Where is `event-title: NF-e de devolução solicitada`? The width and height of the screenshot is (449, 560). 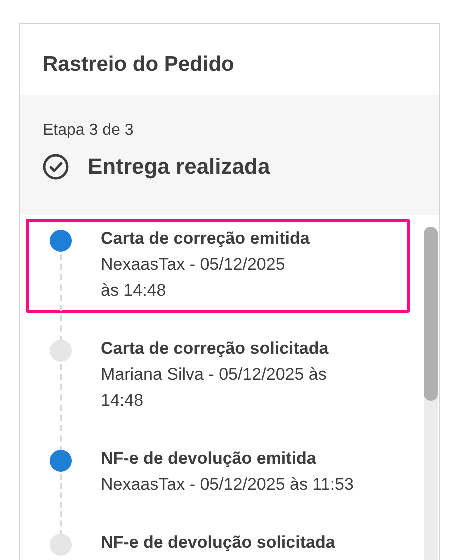
event-title: NF-e de devolução solicitada is located at coordinates (218, 543).